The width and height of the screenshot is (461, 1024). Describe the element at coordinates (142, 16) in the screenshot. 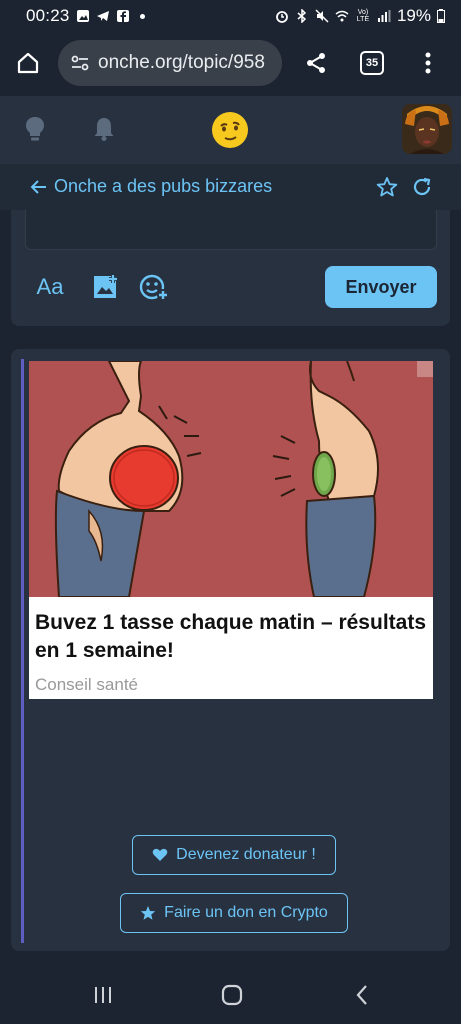

I see `more-notifications-dot` at that location.